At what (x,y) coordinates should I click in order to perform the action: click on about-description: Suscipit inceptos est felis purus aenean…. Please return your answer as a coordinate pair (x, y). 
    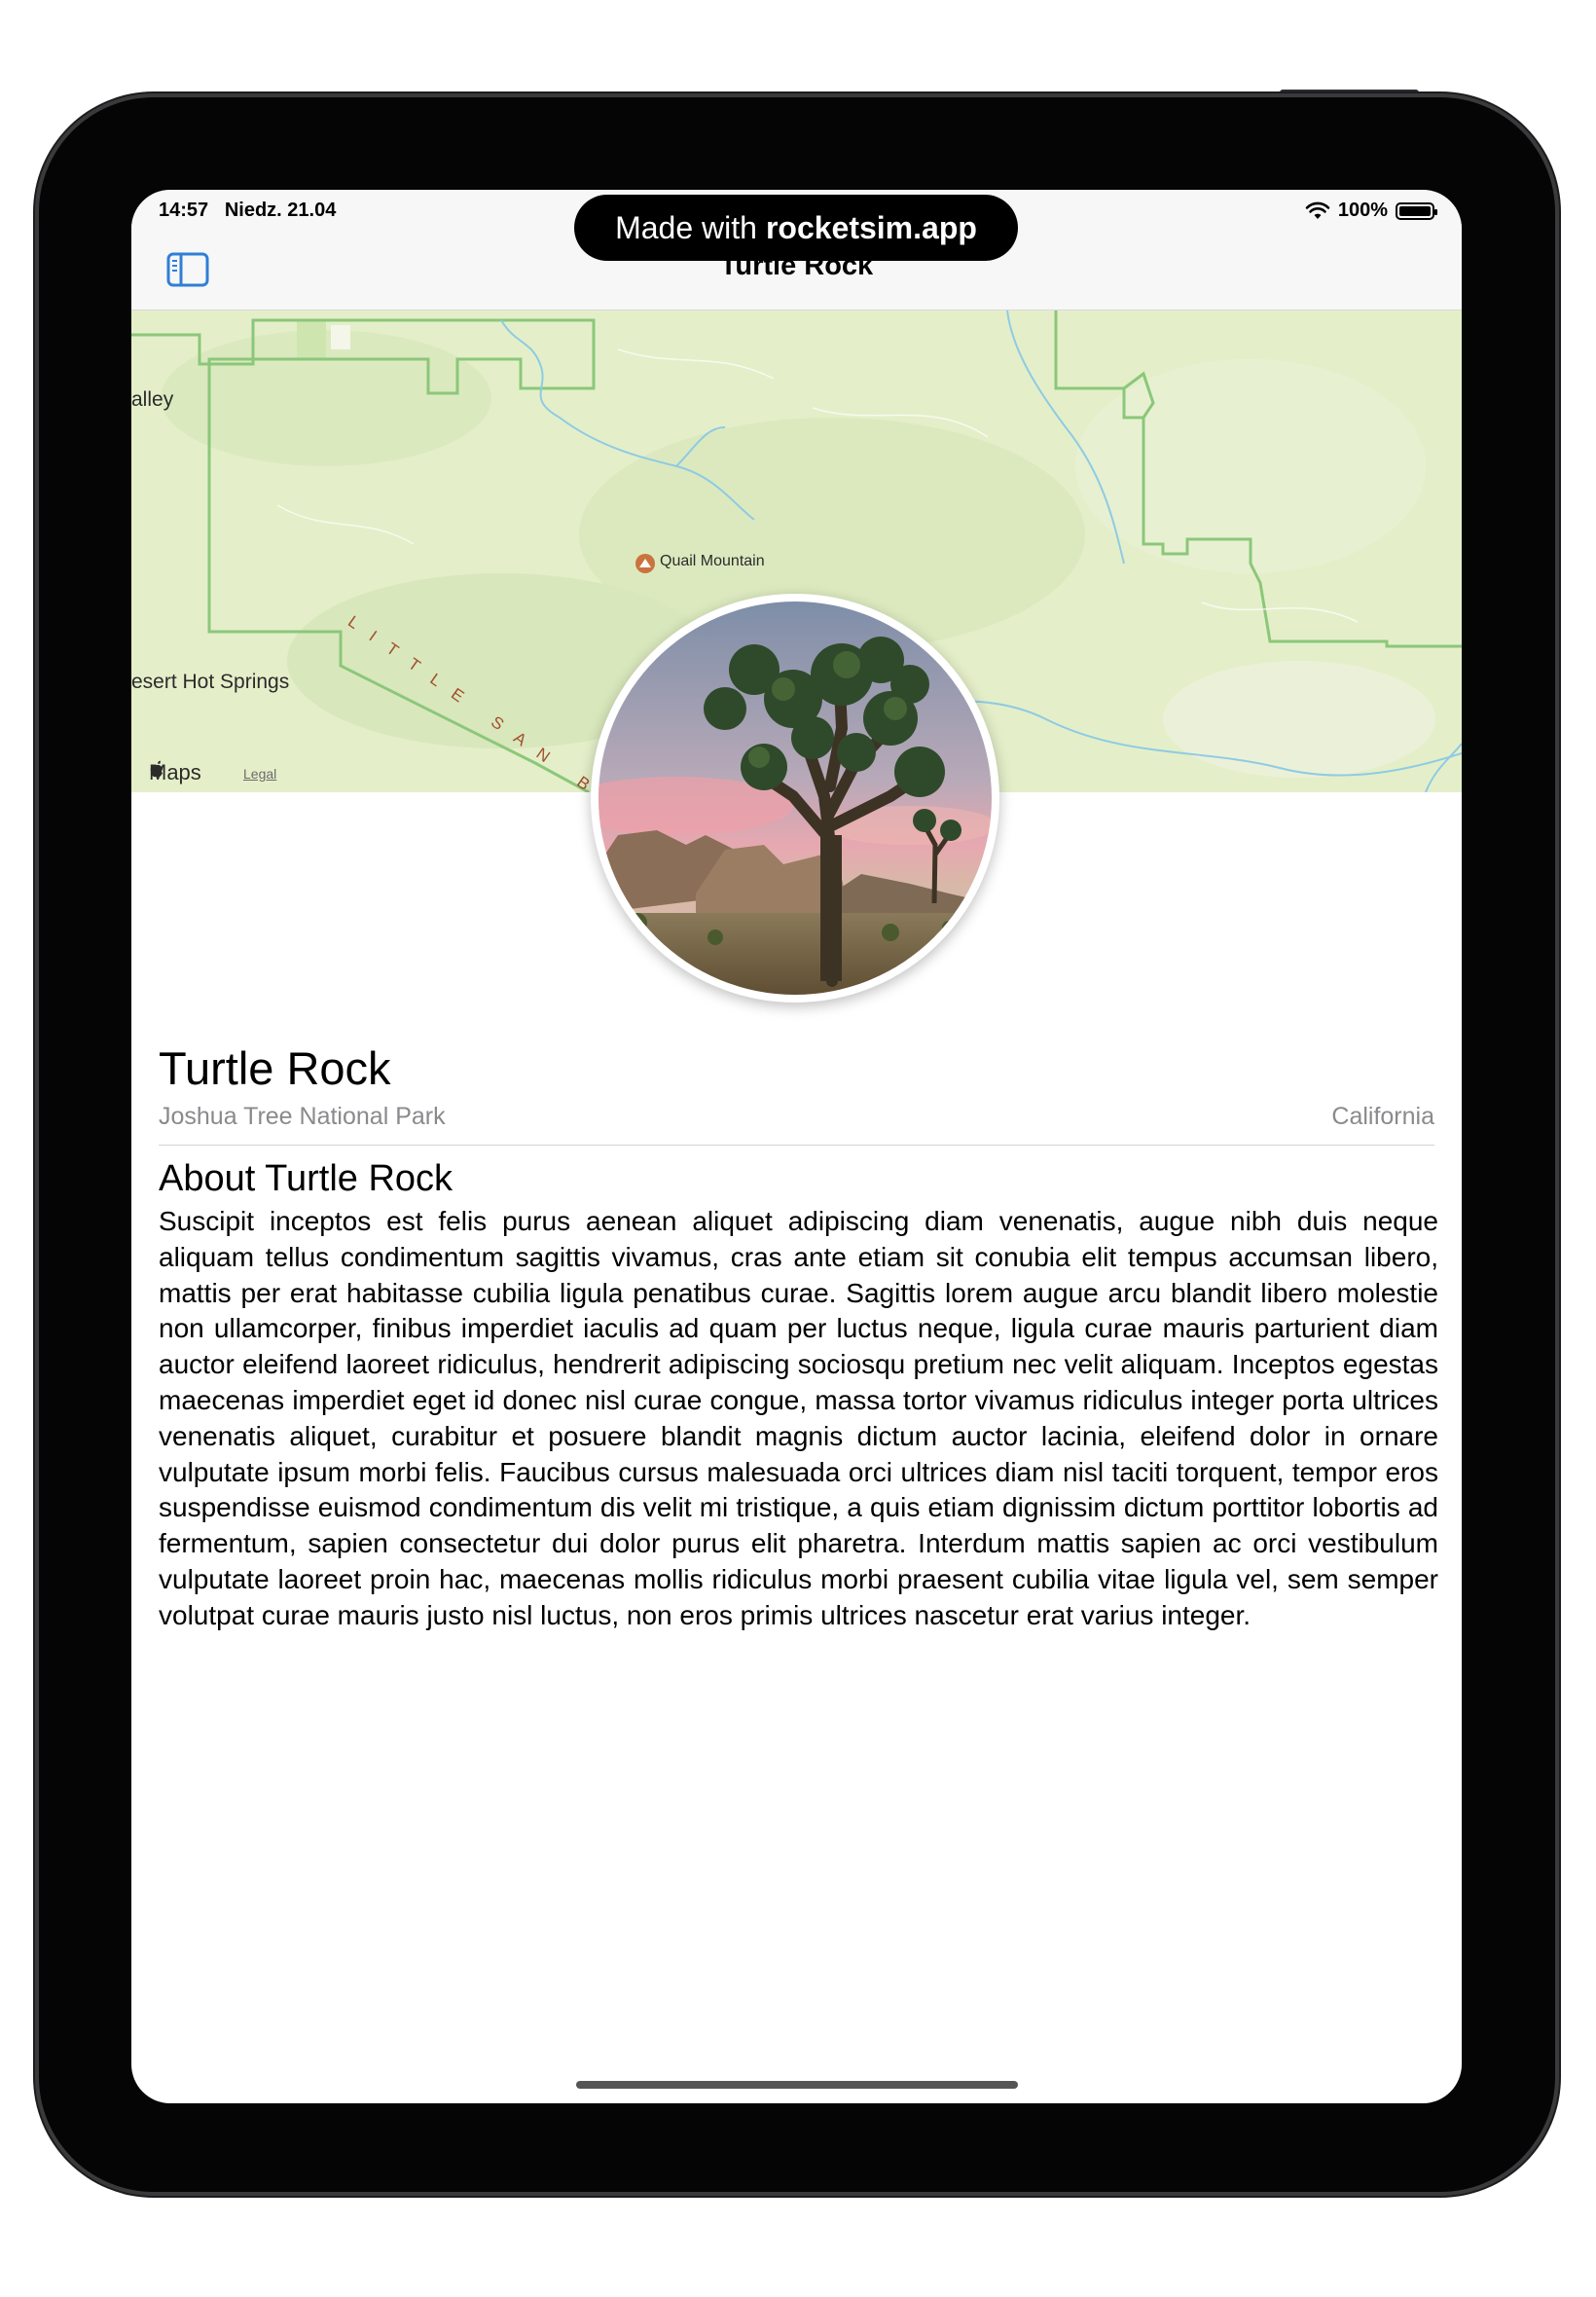
    Looking at the image, I should click on (798, 1418).